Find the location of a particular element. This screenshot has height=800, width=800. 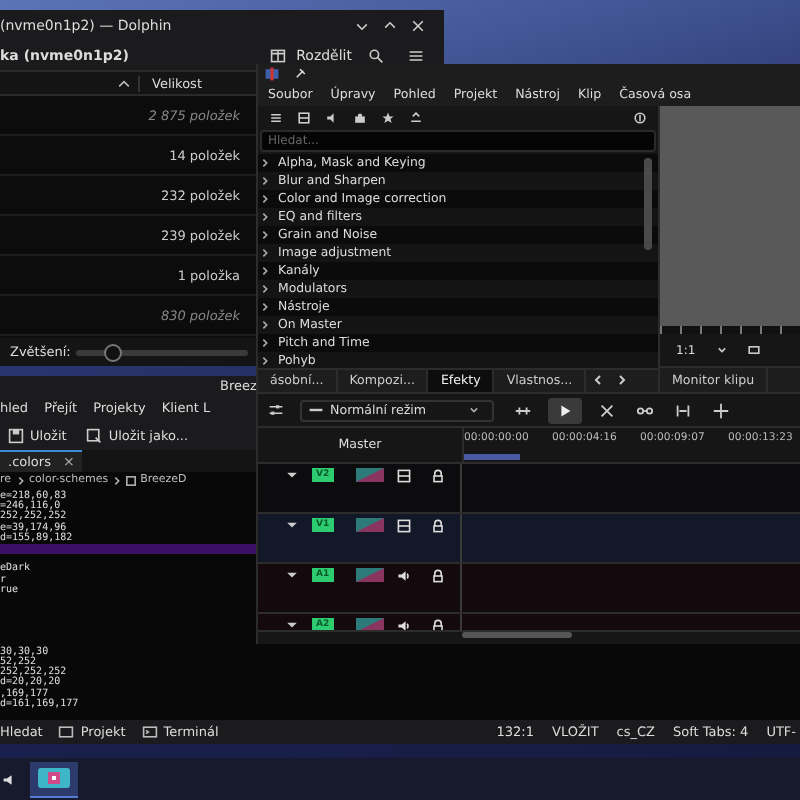

pin-icon is located at coordinates (300, 73).